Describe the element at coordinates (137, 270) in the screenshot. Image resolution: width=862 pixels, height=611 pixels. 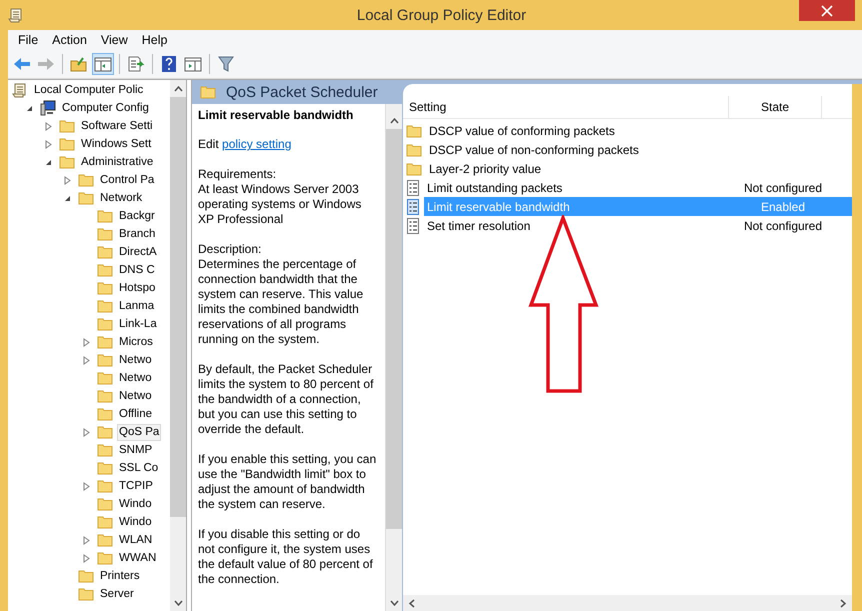
I see `tree-item: DNS C` at that location.